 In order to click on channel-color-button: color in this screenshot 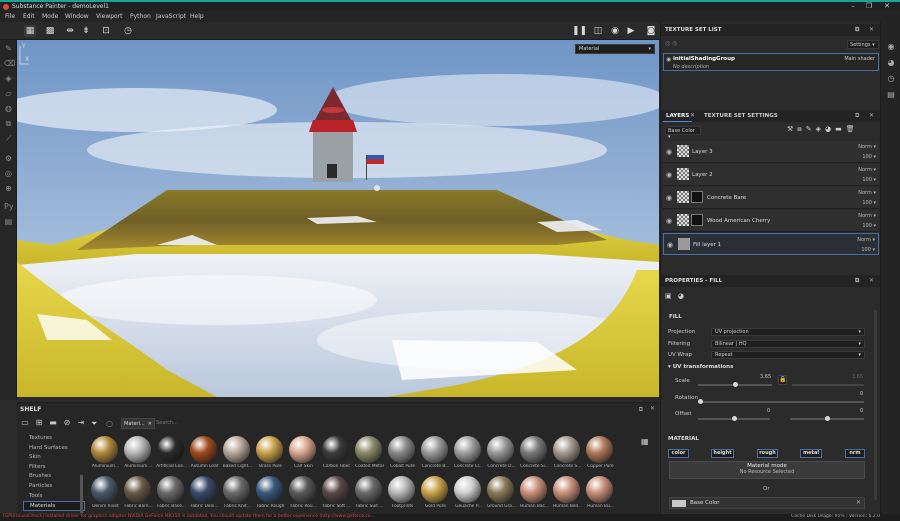, I will do `click(678, 453)`.